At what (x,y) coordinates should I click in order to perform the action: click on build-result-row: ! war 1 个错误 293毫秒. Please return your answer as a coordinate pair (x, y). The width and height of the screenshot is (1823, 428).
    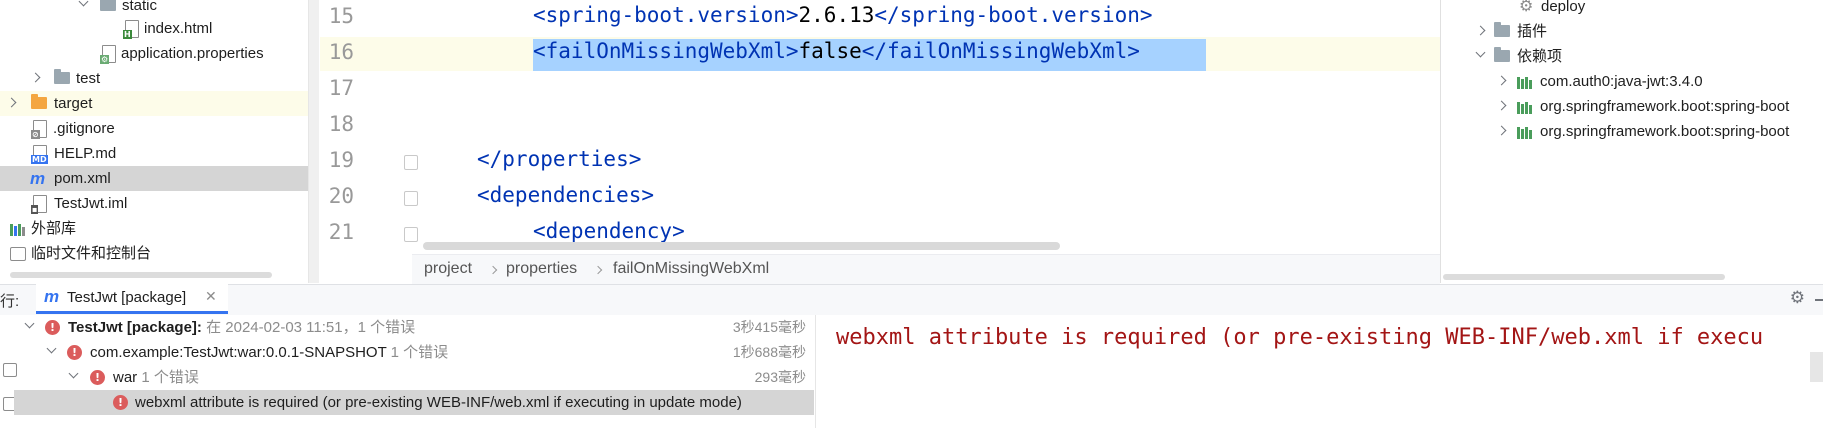
    Looking at the image, I should click on (407, 377).